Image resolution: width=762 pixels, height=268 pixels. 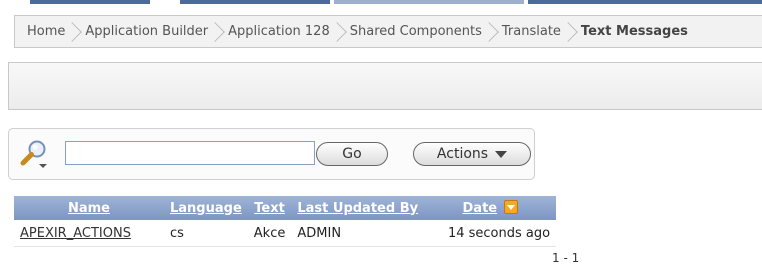 What do you see at coordinates (490, 233) in the screenshot?
I see `cell-date: 14 seconds ago` at bounding box center [490, 233].